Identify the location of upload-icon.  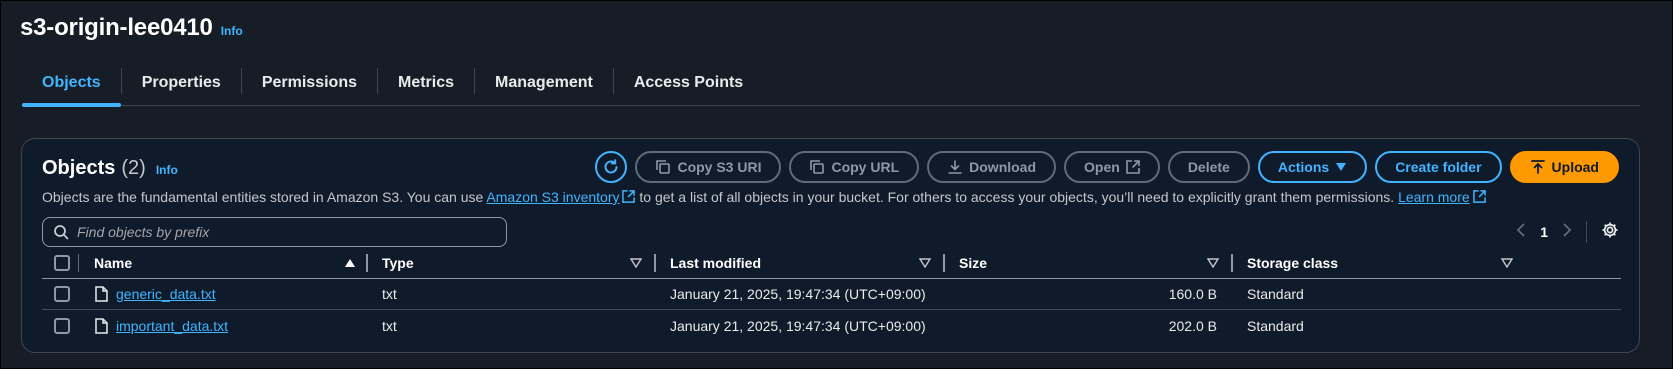
(1537, 167).